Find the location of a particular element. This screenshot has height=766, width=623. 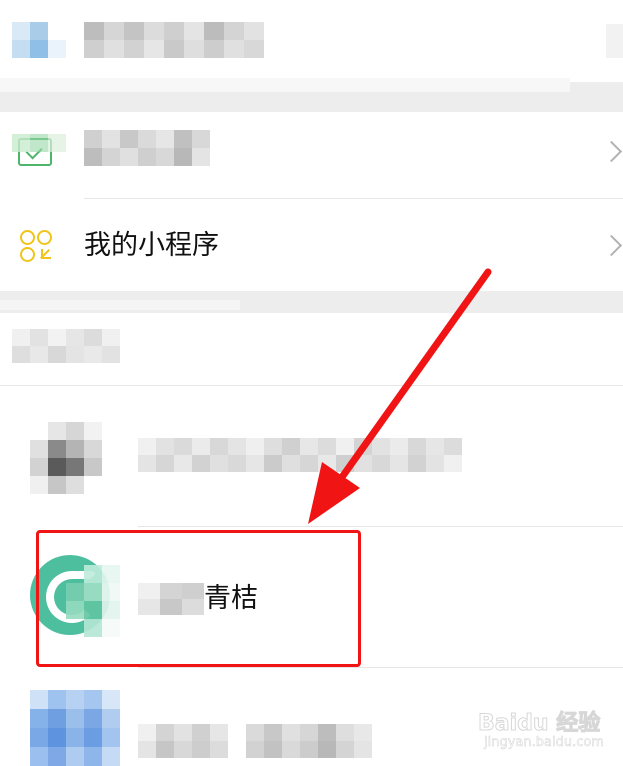

top-row-edge-blurred is located at coordinates (614, 41).